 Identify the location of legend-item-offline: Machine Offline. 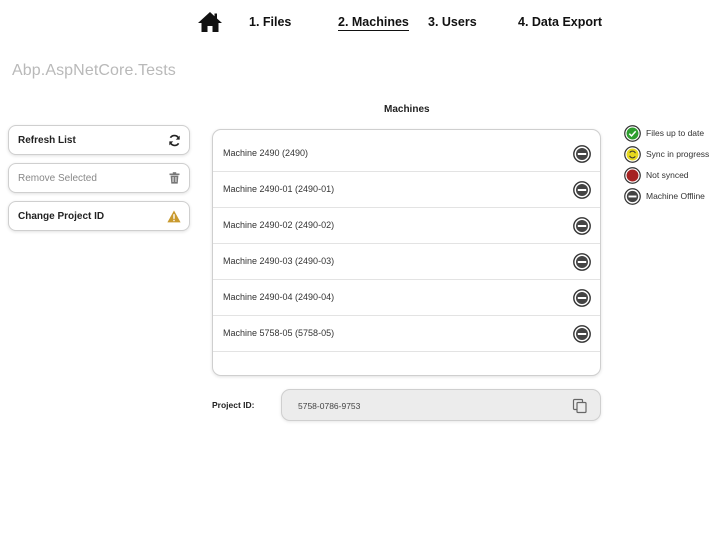
(664, 196).